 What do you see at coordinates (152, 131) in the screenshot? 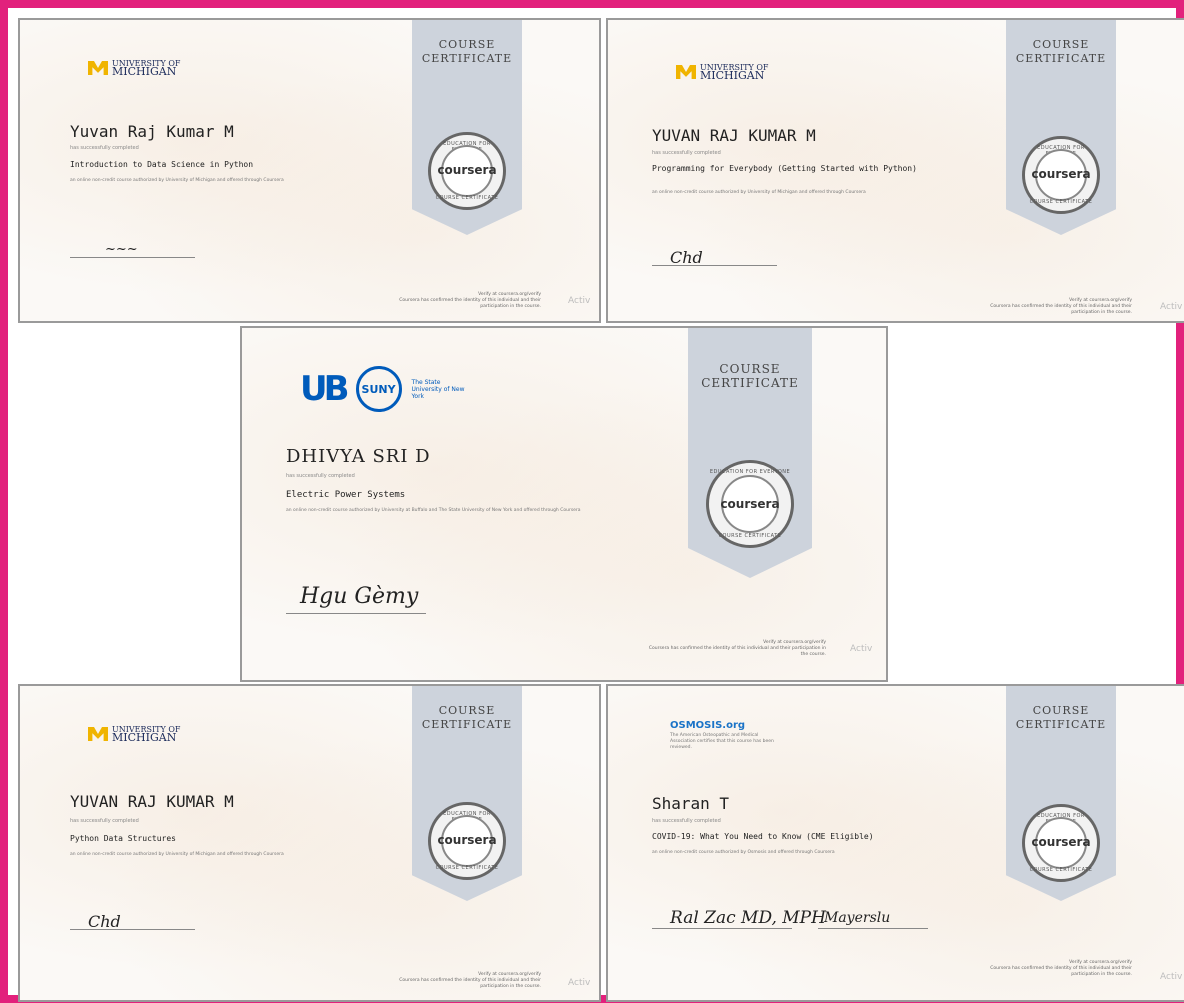
I see `recipient-name: Yuvan Raj Kumar M` at bounding box center [152, 131].